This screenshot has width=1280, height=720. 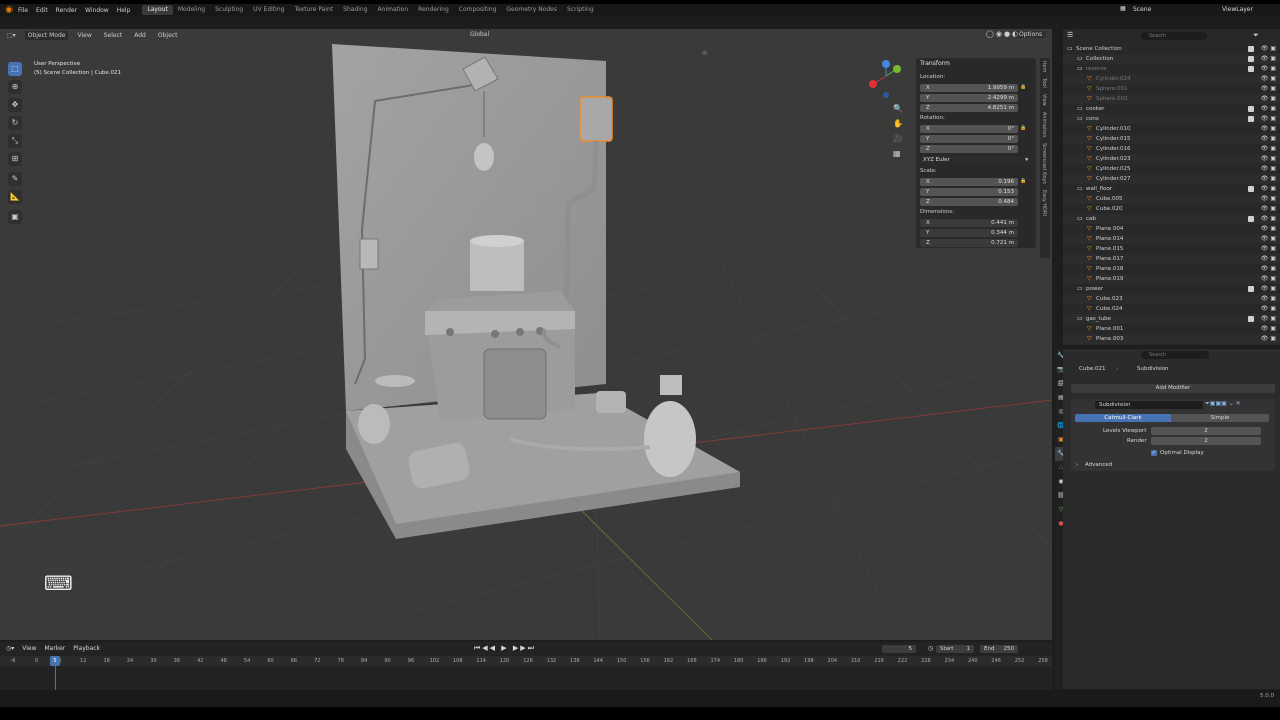 I want to click on outliner-search-input: Search, so click(x=1174, y=36).